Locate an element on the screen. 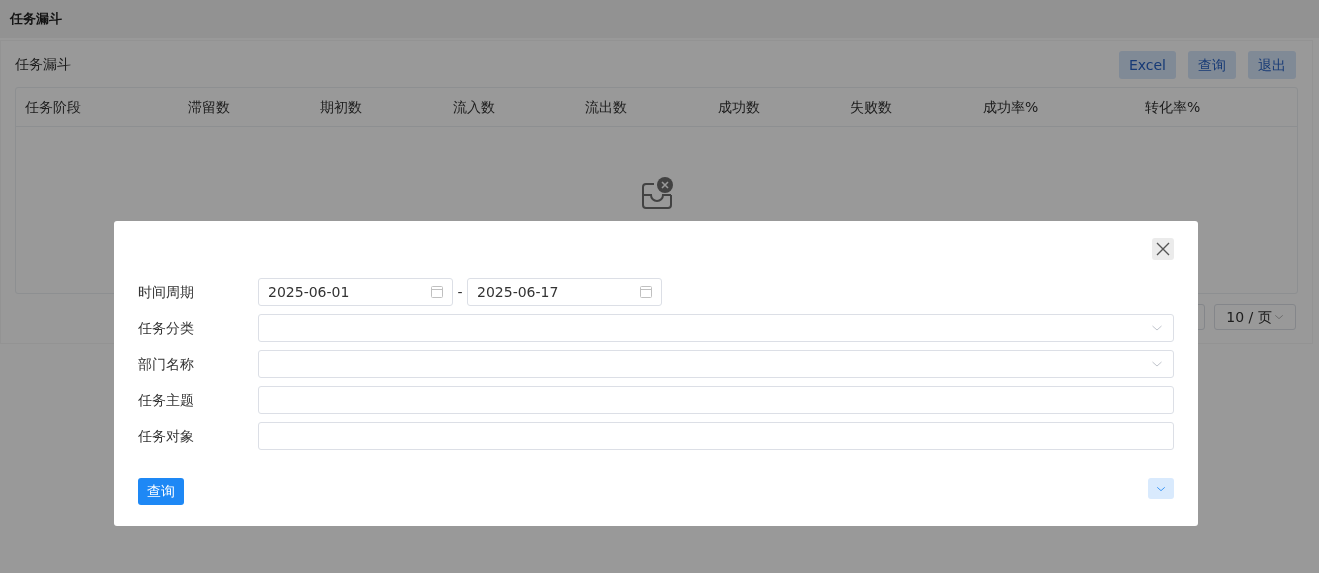 The height and width of the screenshot is (573, 1319). column-header: 转化率% is located at coordinates (1173, 107).